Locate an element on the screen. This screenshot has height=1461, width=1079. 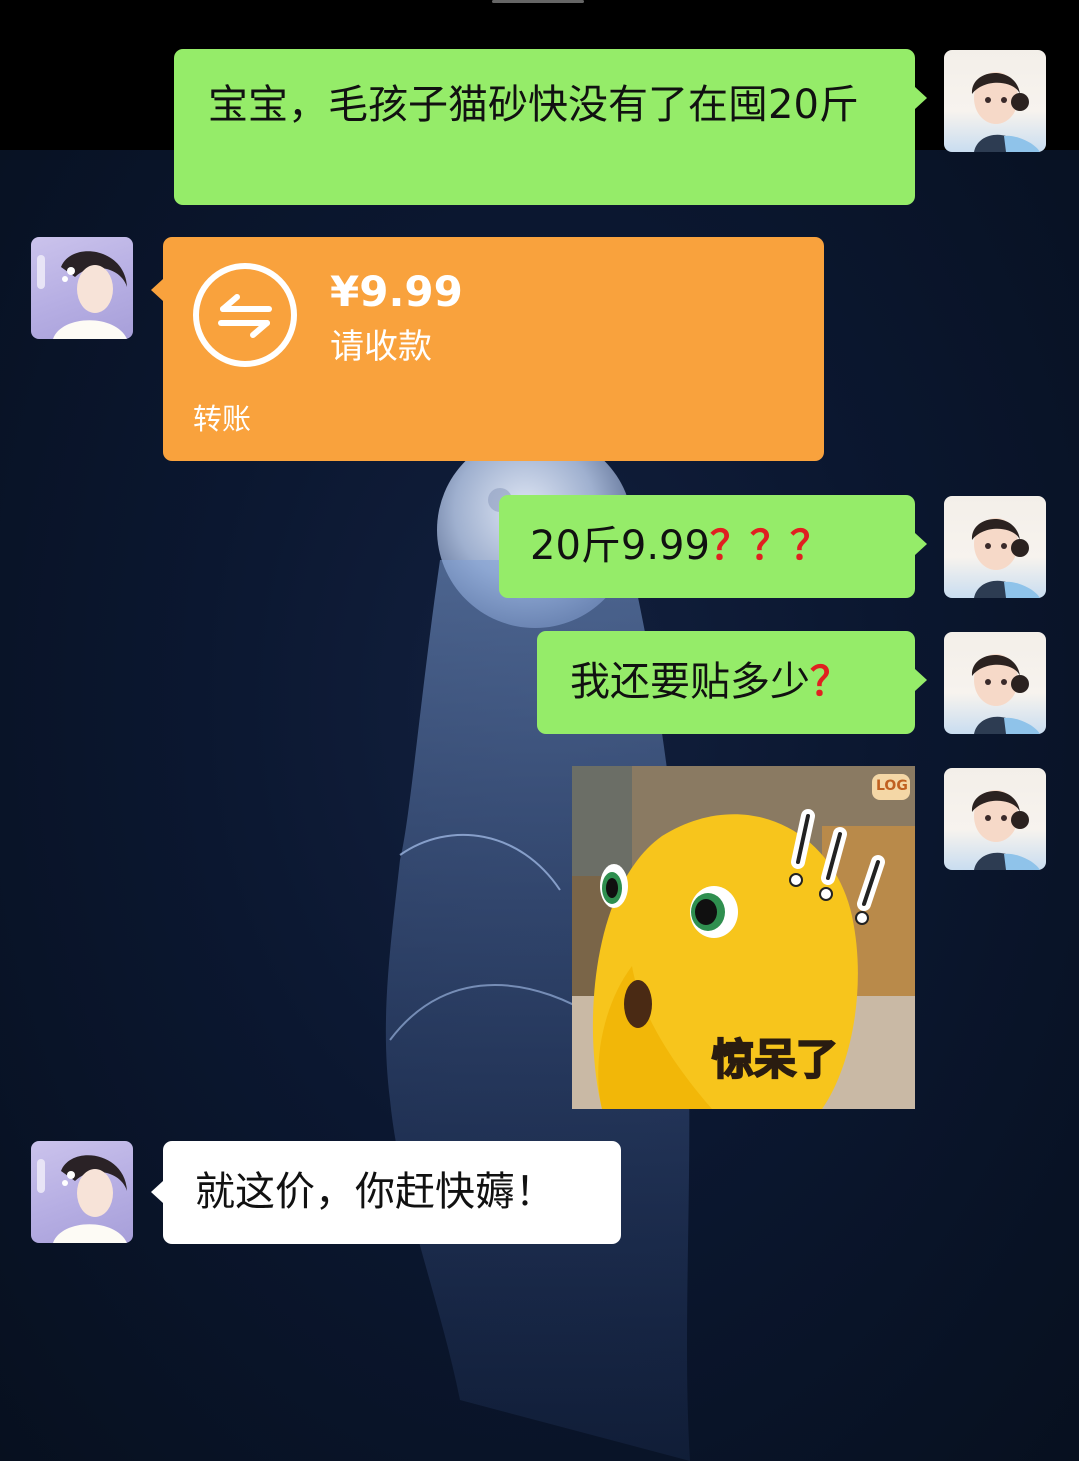
message-bubble-sent: 宝宝，毛孩子猫砂快没有了在囤20斤 is located at coordinates (550, 127).